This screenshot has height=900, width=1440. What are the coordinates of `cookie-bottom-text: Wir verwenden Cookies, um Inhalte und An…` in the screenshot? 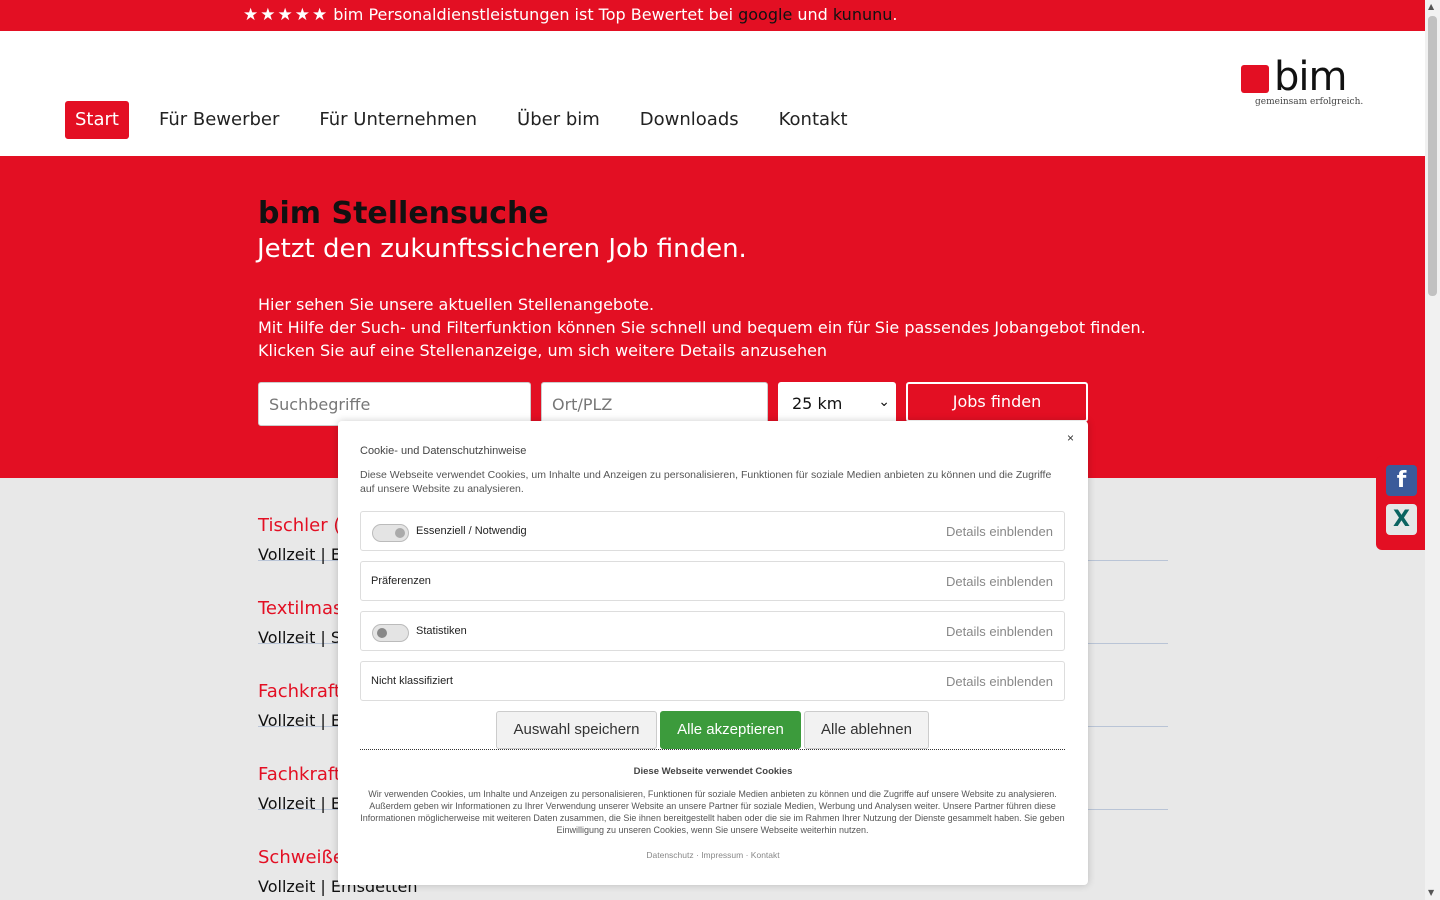 It's located at (712, 812).